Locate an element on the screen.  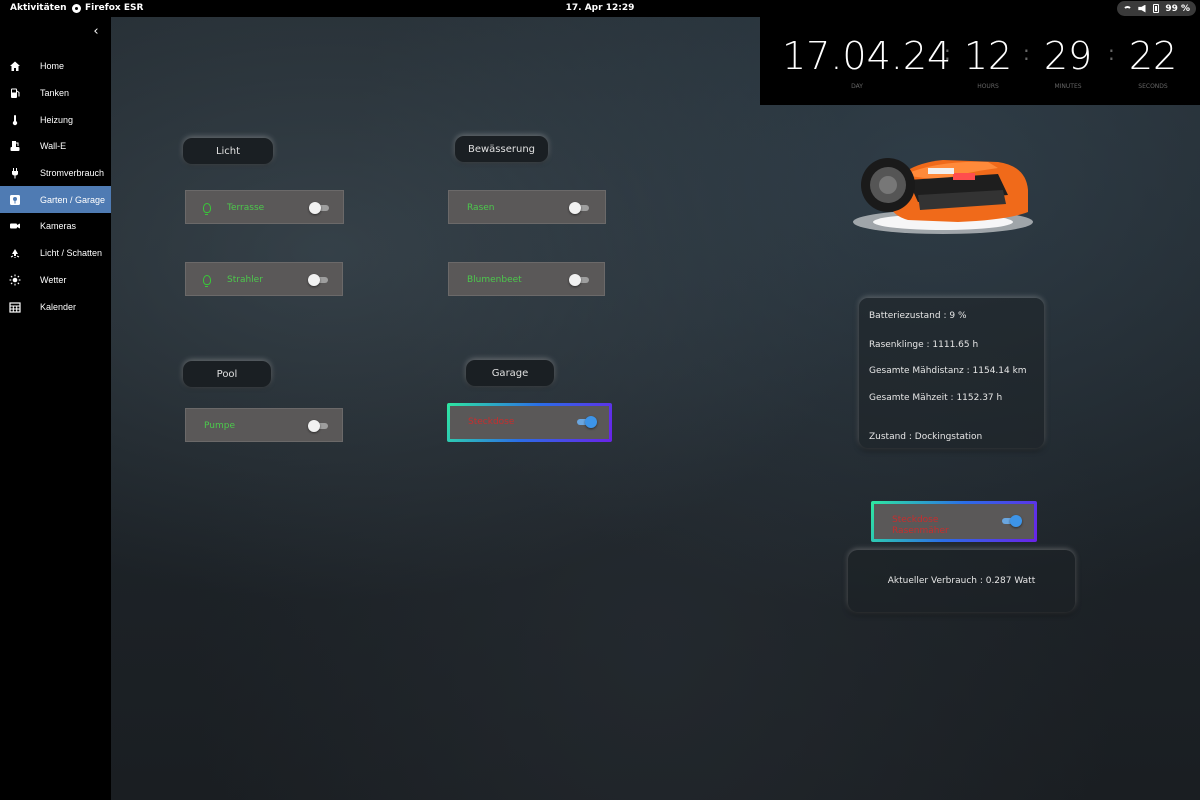
toggle-switch-pumpe is located at coordinates (318, 426).